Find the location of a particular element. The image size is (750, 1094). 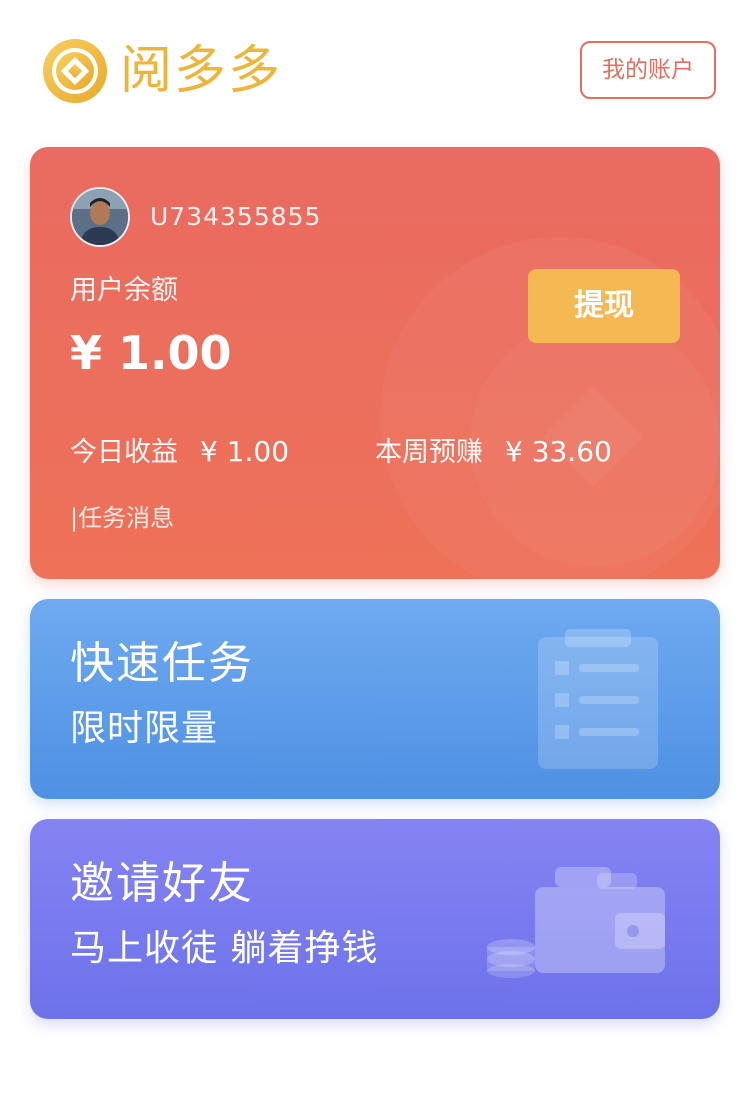

week-estimate: 本周预赚 ¥ 33.60 is located at coordinates (493, 452).